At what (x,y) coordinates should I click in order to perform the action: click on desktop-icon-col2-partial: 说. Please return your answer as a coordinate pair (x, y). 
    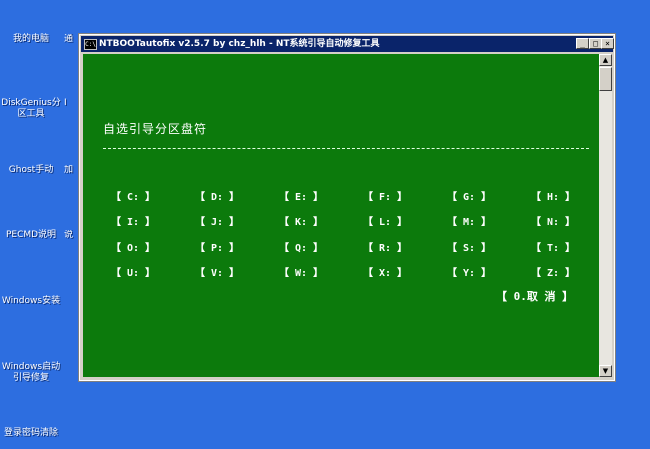
    Looking at the image, I should click on (72, 235).